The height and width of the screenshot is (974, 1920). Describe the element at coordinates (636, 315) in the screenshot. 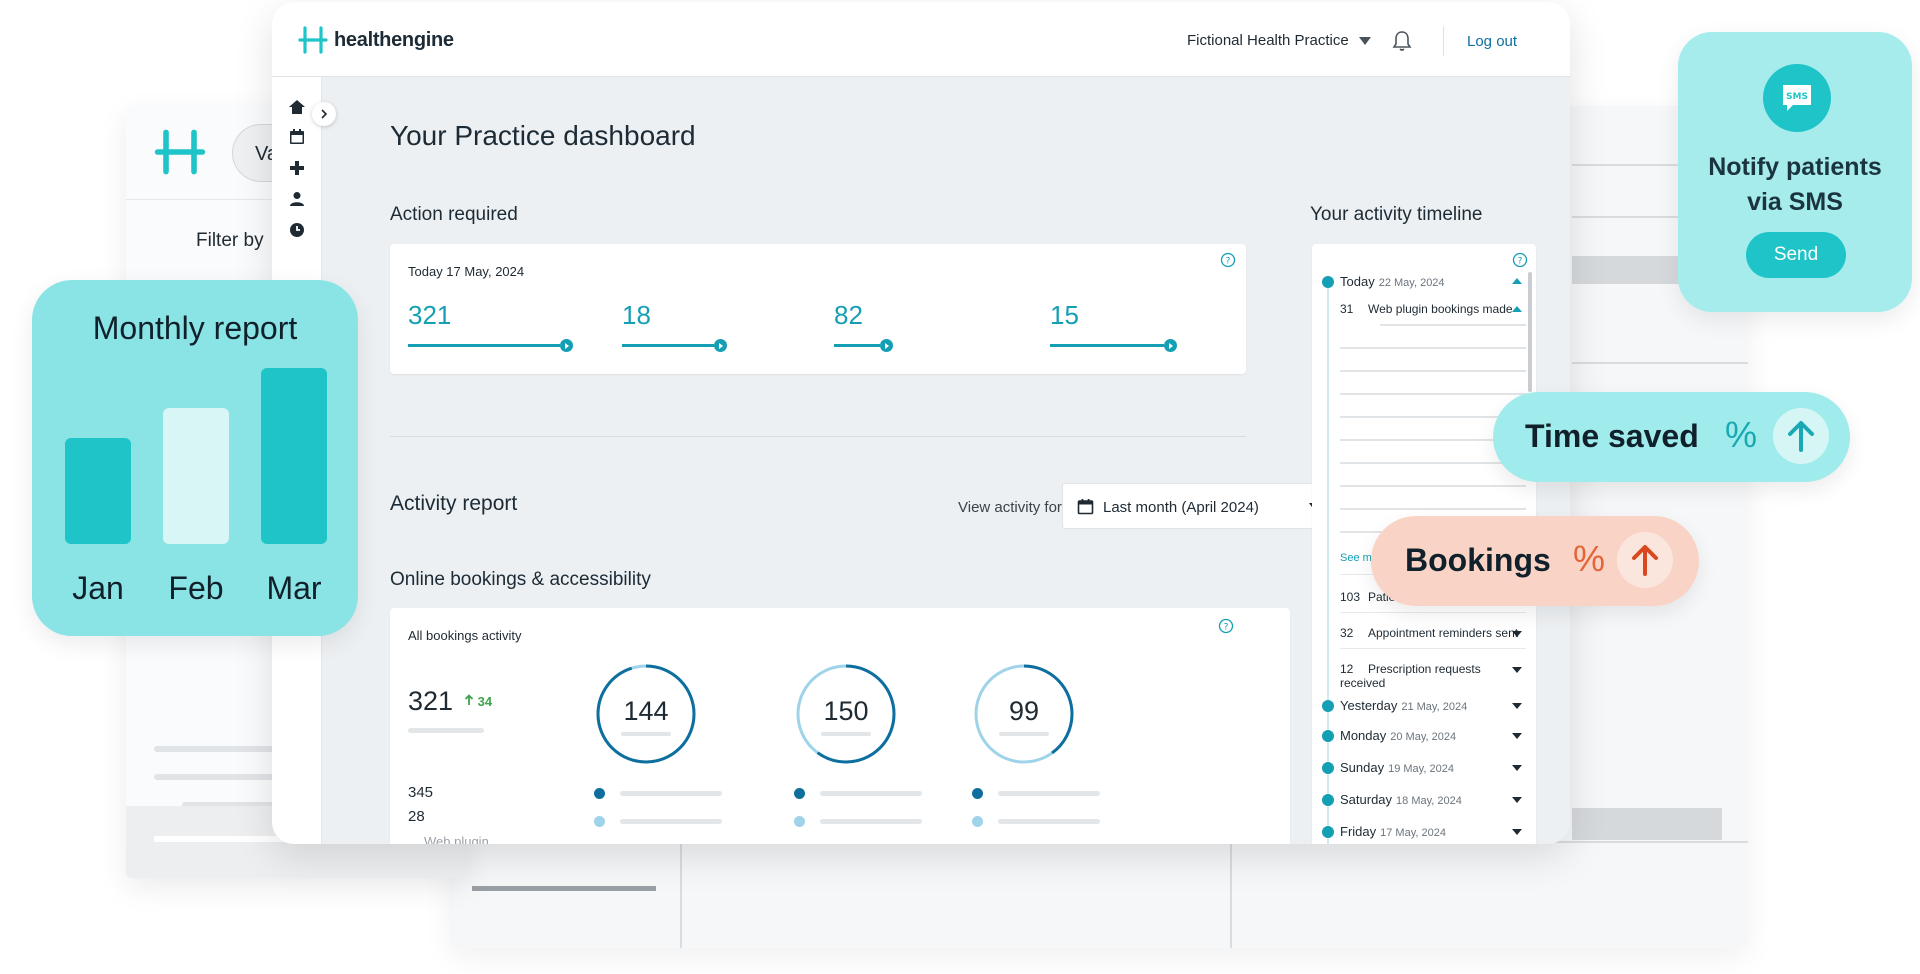

I see `metric-value: 18` at that location.